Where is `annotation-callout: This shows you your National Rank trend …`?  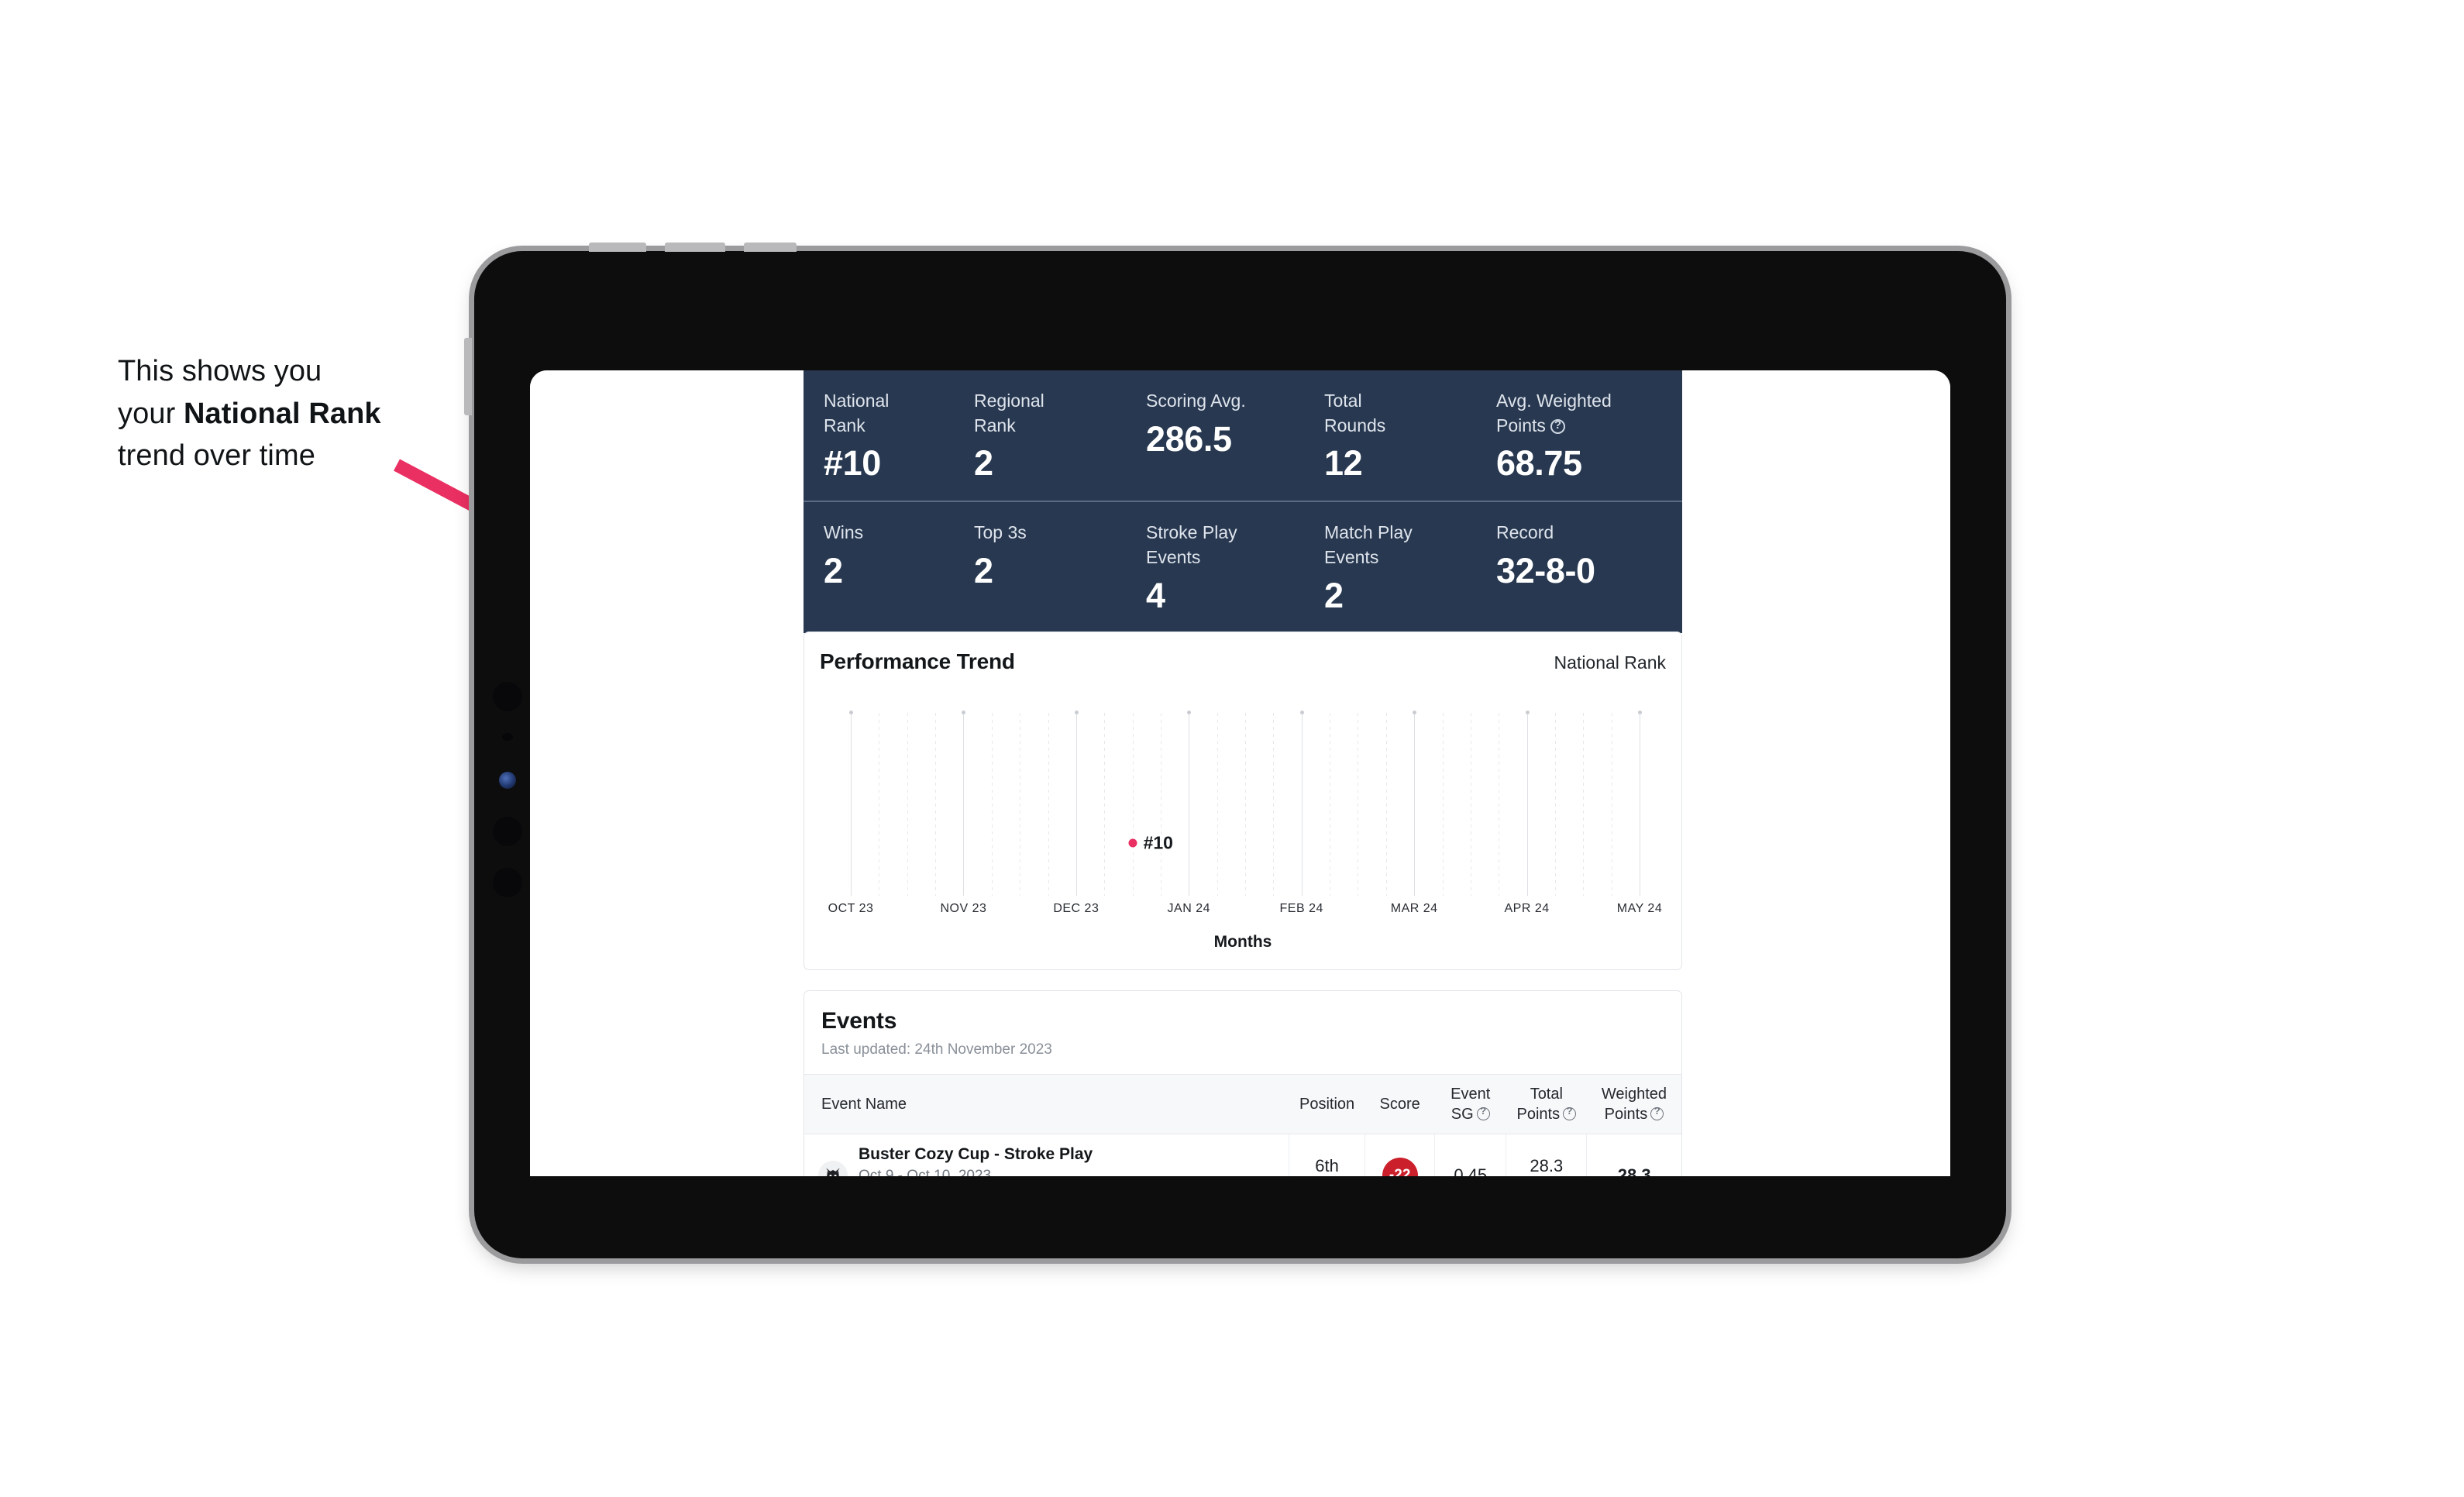 annotation-callout: This shows you your National Rank trend … is located at coordinates (273, 414).